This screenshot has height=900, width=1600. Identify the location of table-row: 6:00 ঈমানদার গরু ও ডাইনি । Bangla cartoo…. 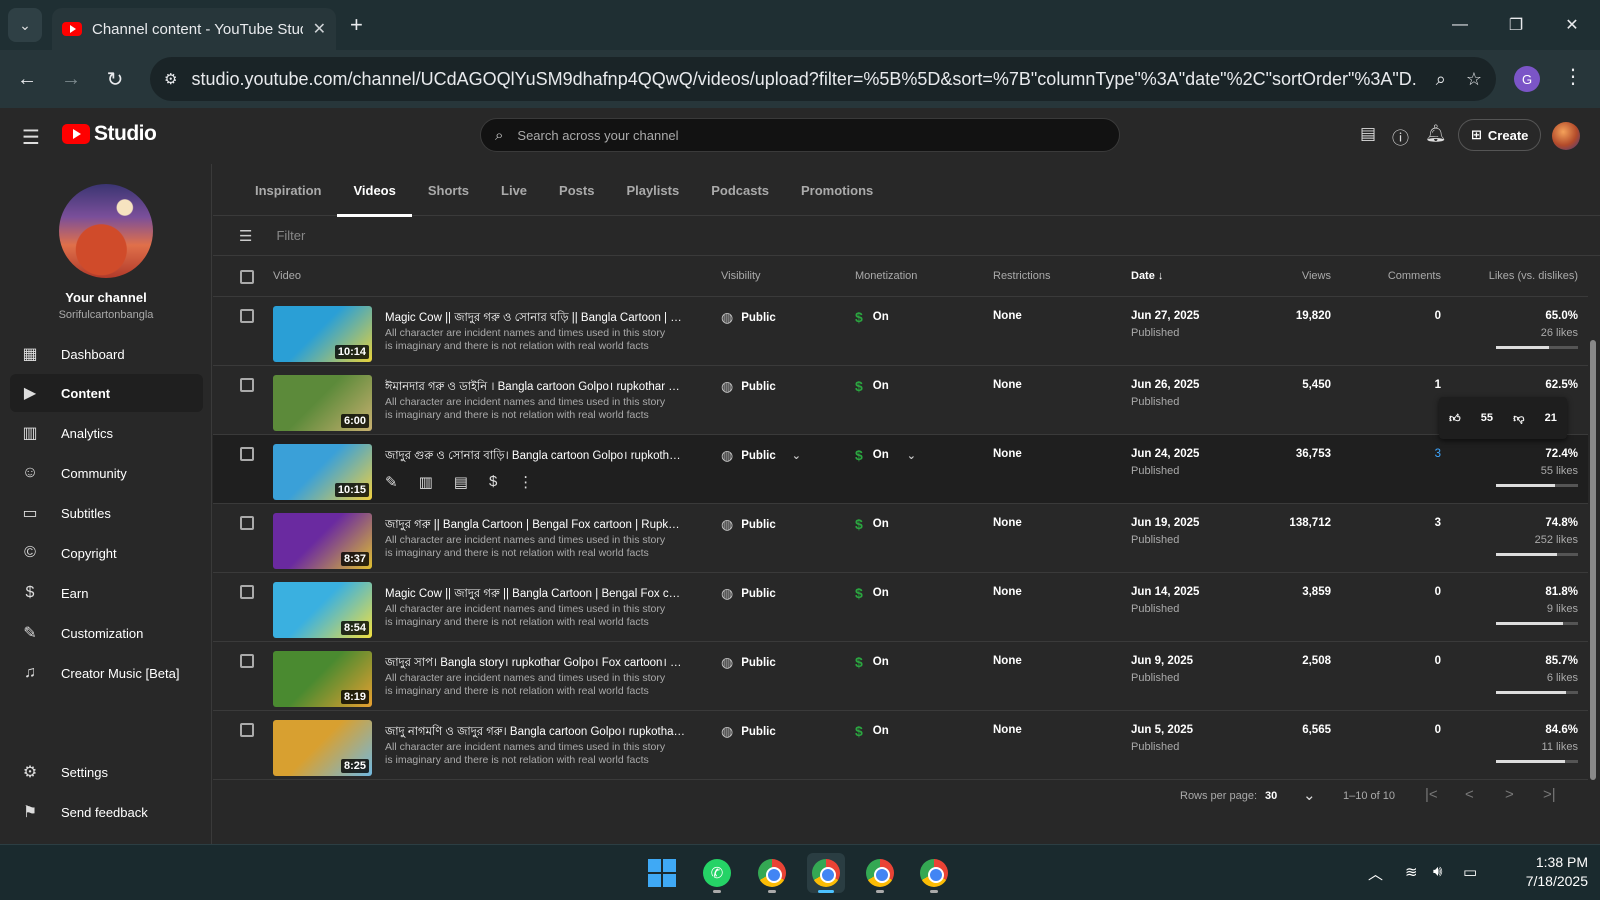
(900, 400).